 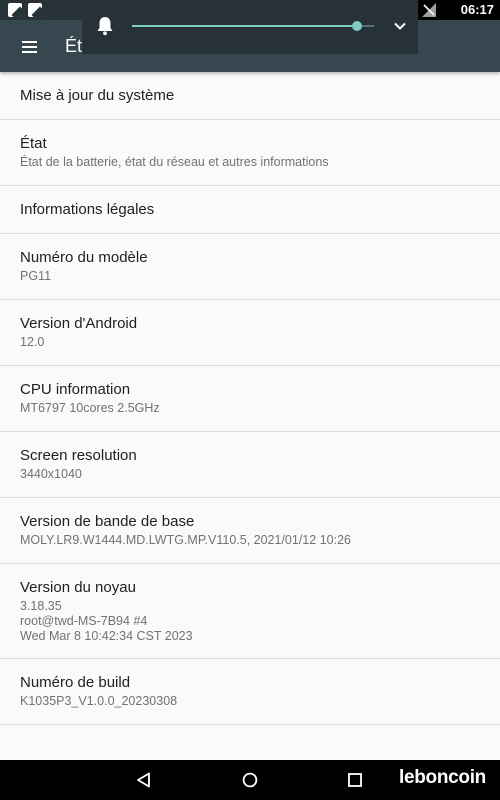 I want to click on setting-cpu-info: CPU information MT6797 10cores 2.5GHz, so click(x=250, y=399).